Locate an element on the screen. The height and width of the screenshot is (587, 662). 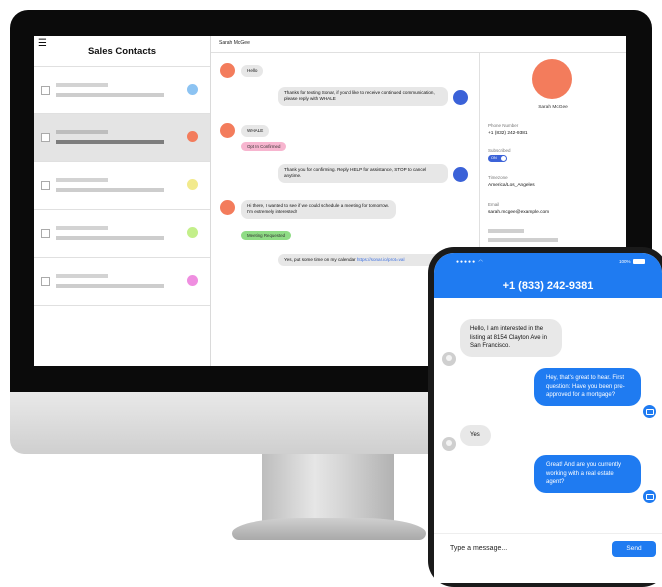
email-value: sarah.mcgee@example.com is located at coordinates (519, 212).